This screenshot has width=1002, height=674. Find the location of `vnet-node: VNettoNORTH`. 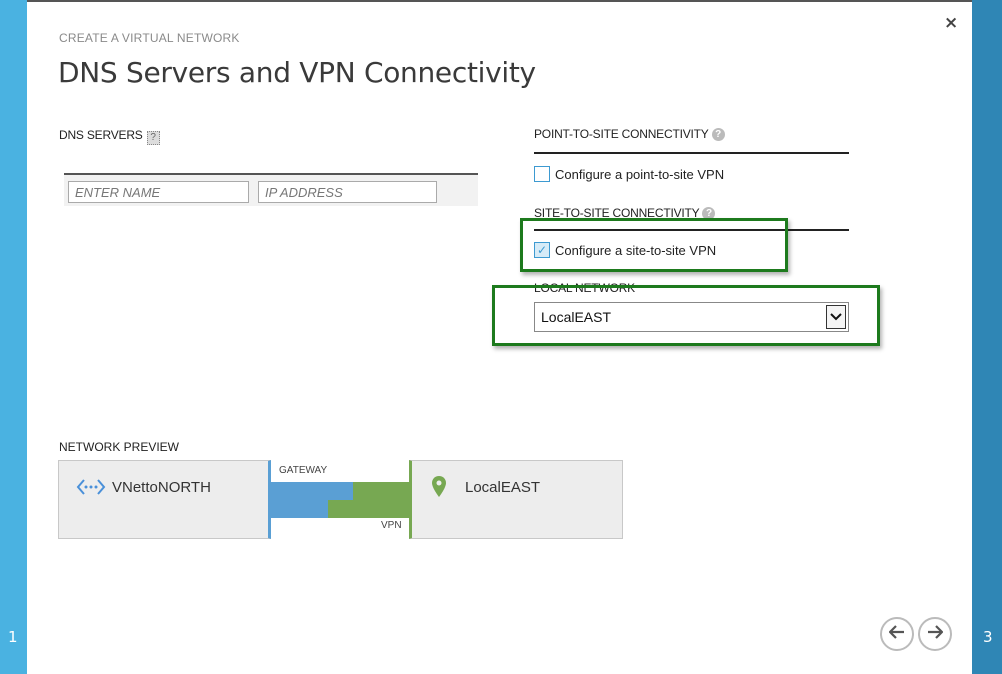

vnet-node: VNettoNORTH is located at coordinates (164, 499).